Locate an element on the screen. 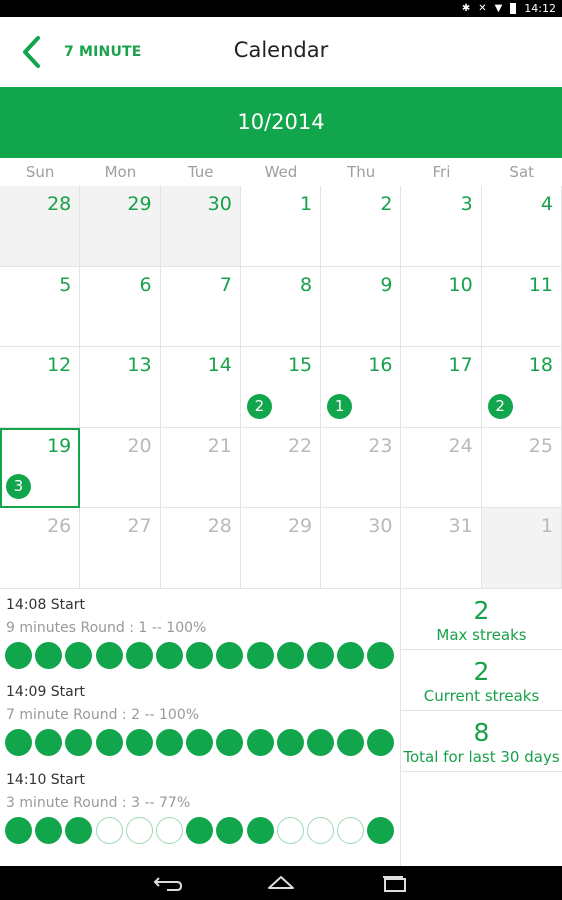  day-number: 2 is located at coordinates (386, 204).